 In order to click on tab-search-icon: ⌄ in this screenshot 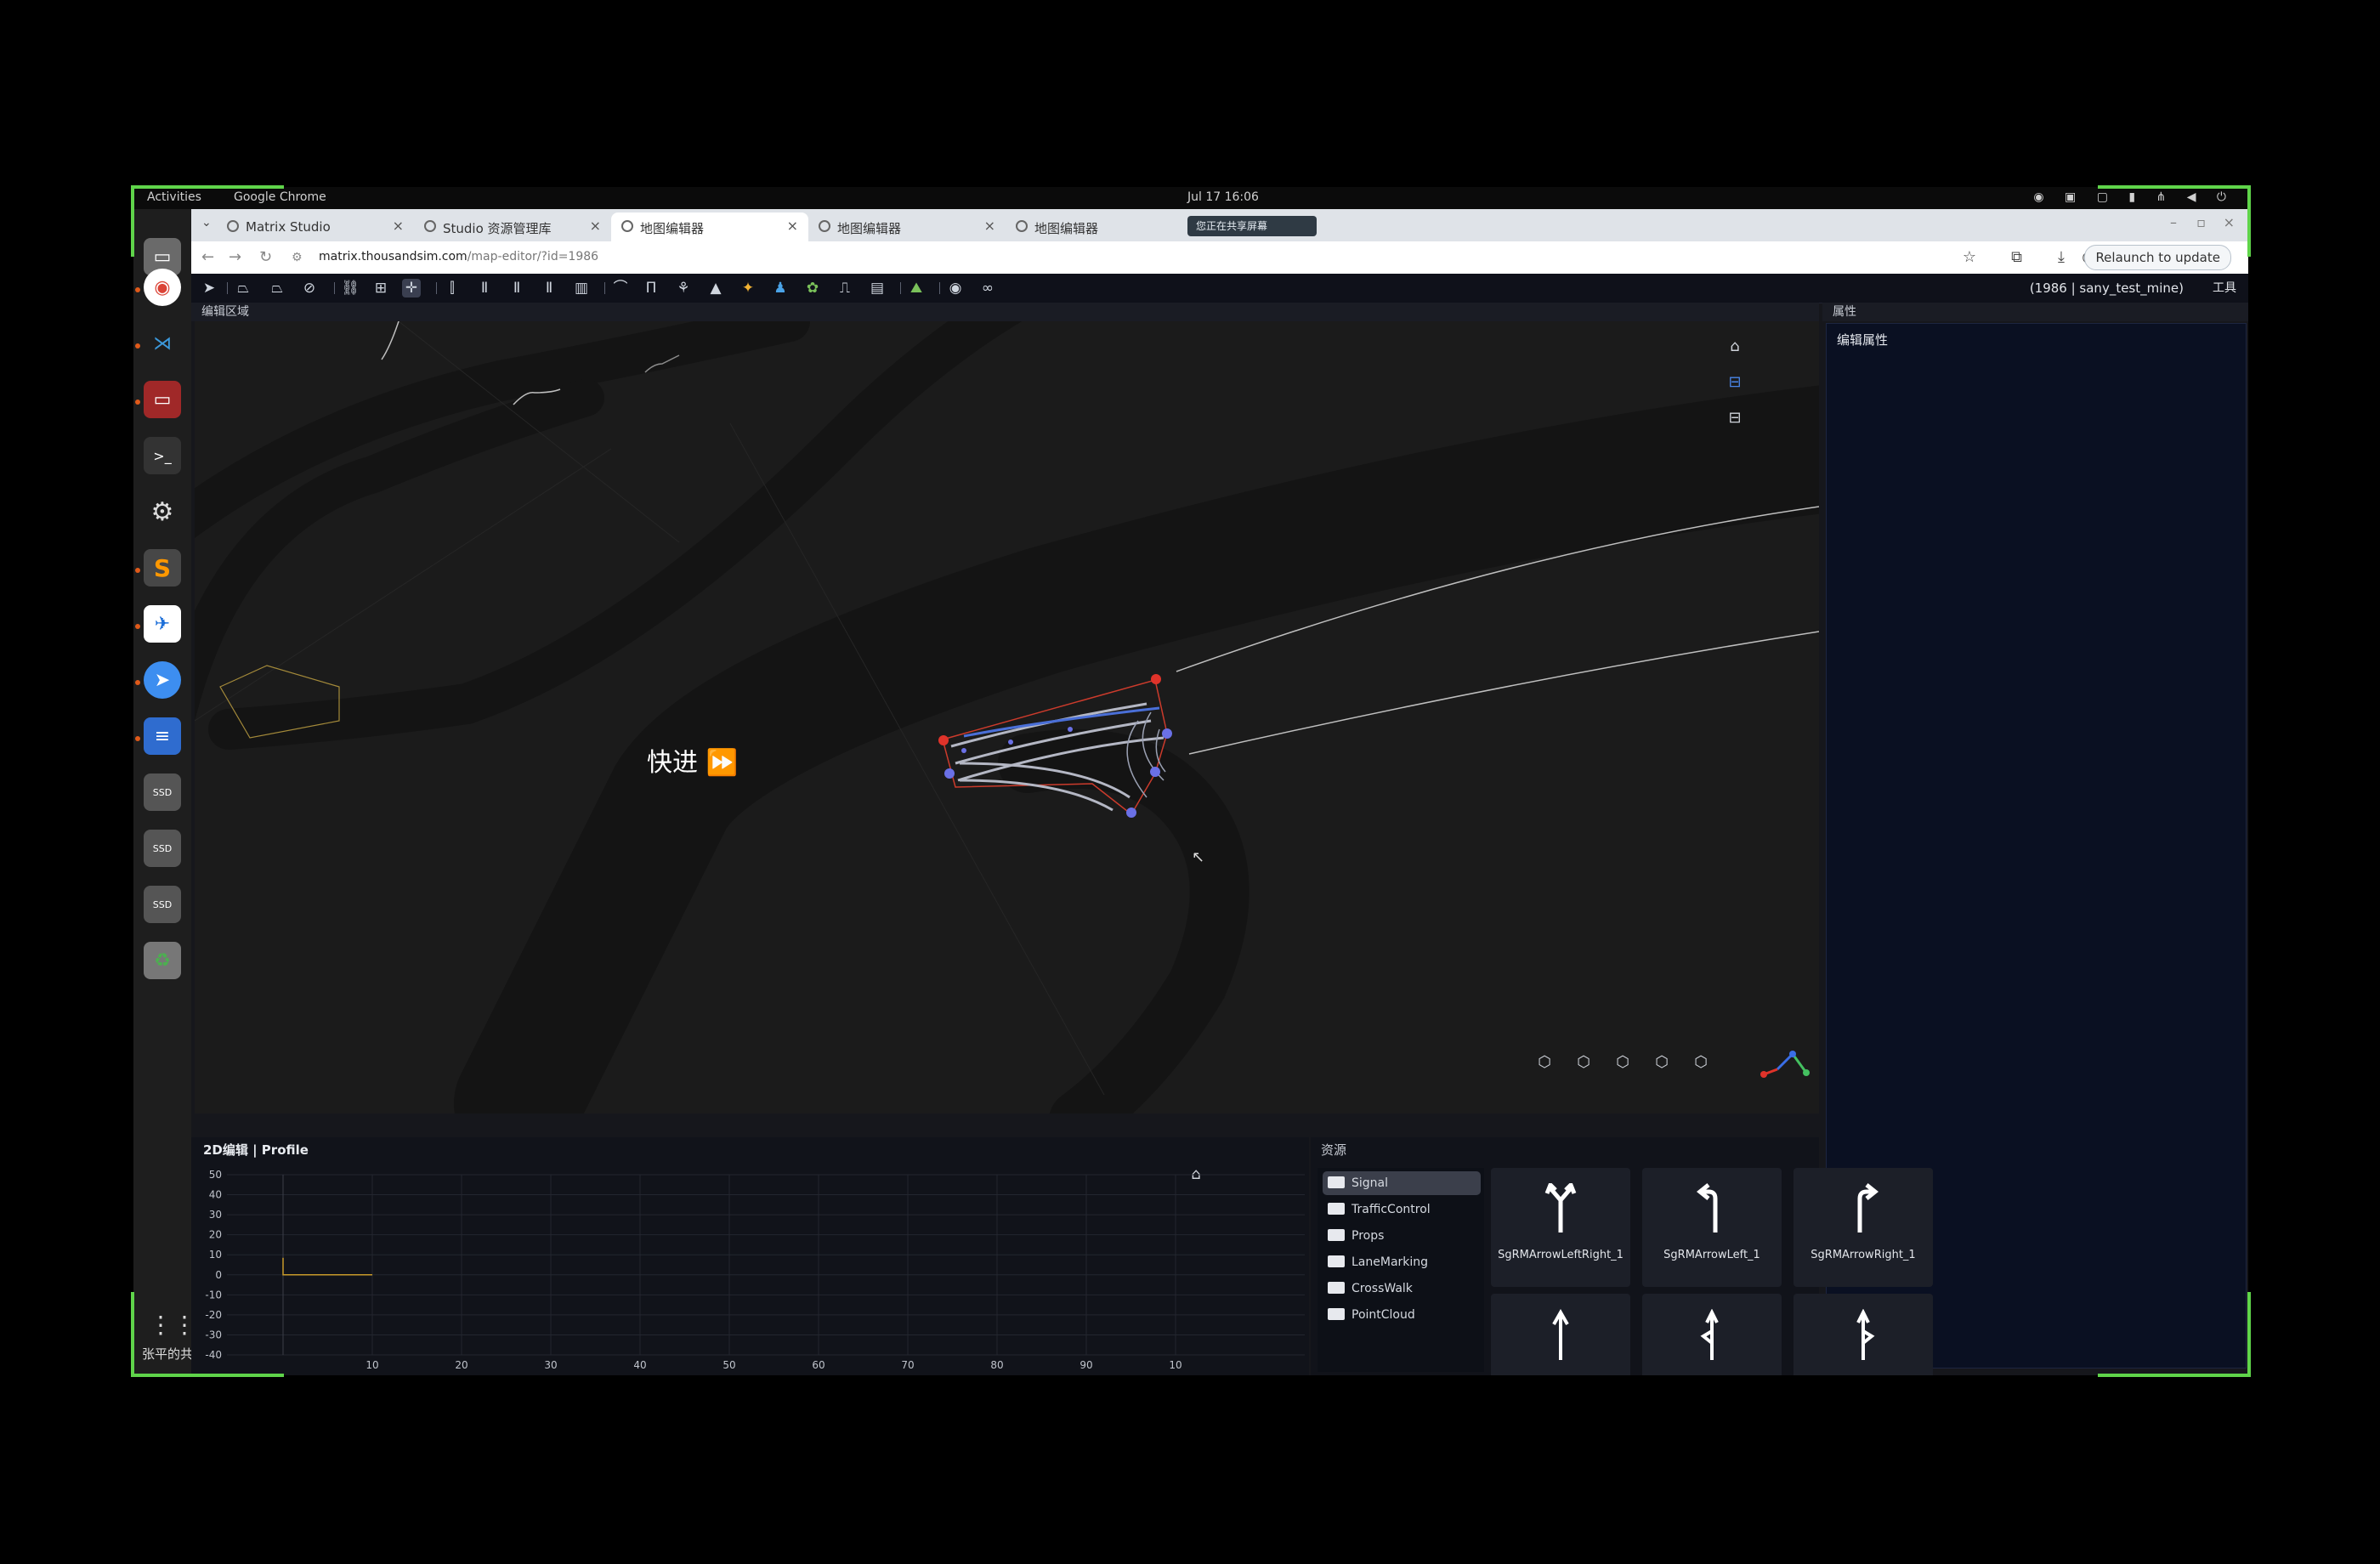, I will do `click(206, 223)`.